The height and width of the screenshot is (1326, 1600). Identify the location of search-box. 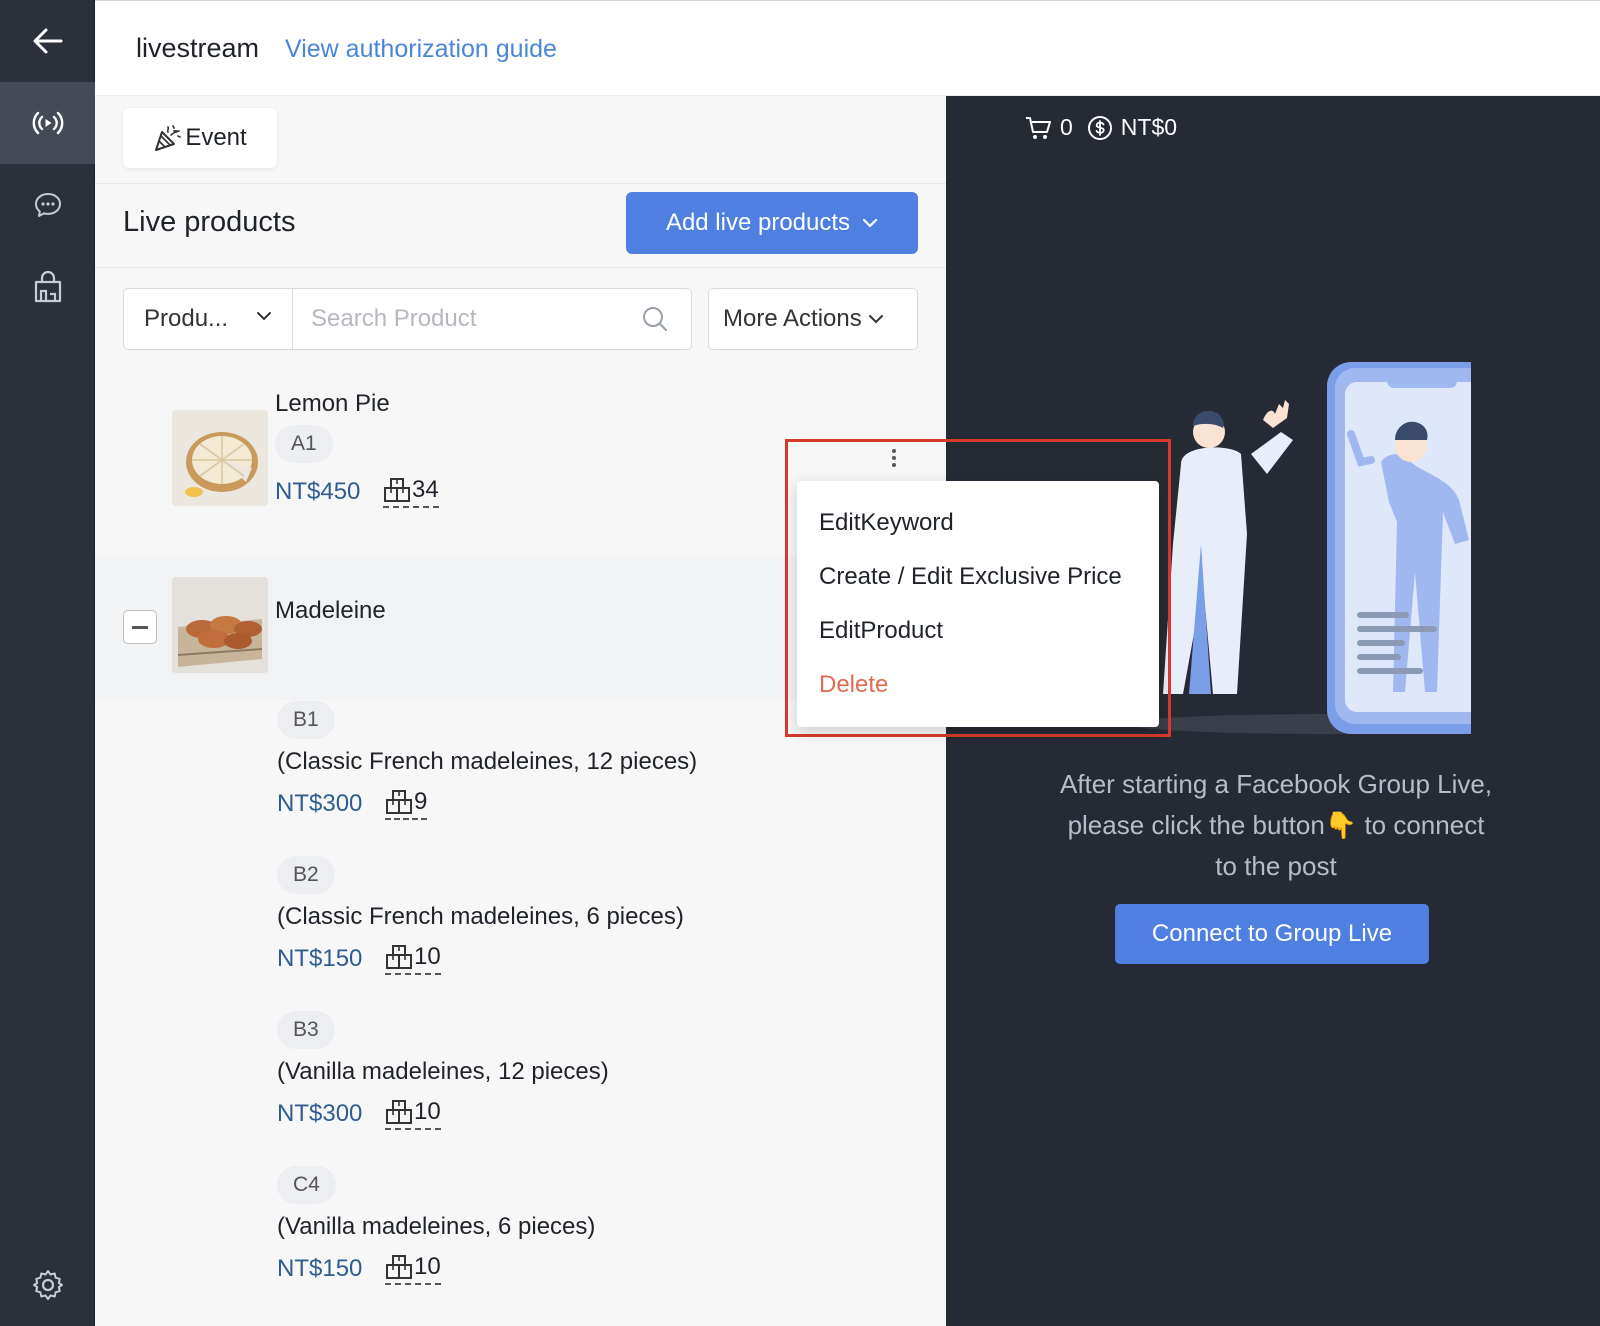
(492, 319).